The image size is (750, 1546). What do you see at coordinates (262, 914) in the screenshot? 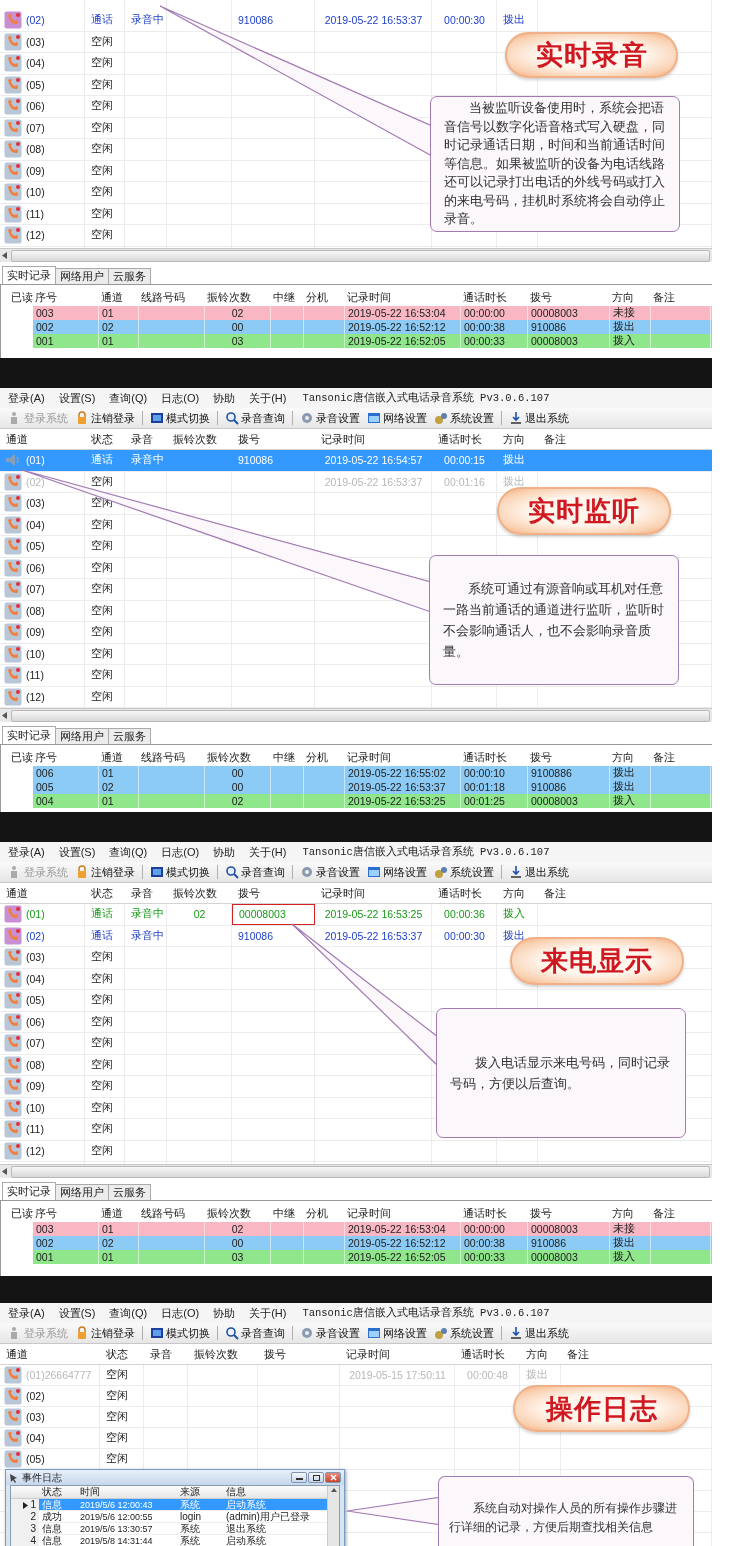
I see `dial-cell-text: 00008003` at bounding box center [262, 914].